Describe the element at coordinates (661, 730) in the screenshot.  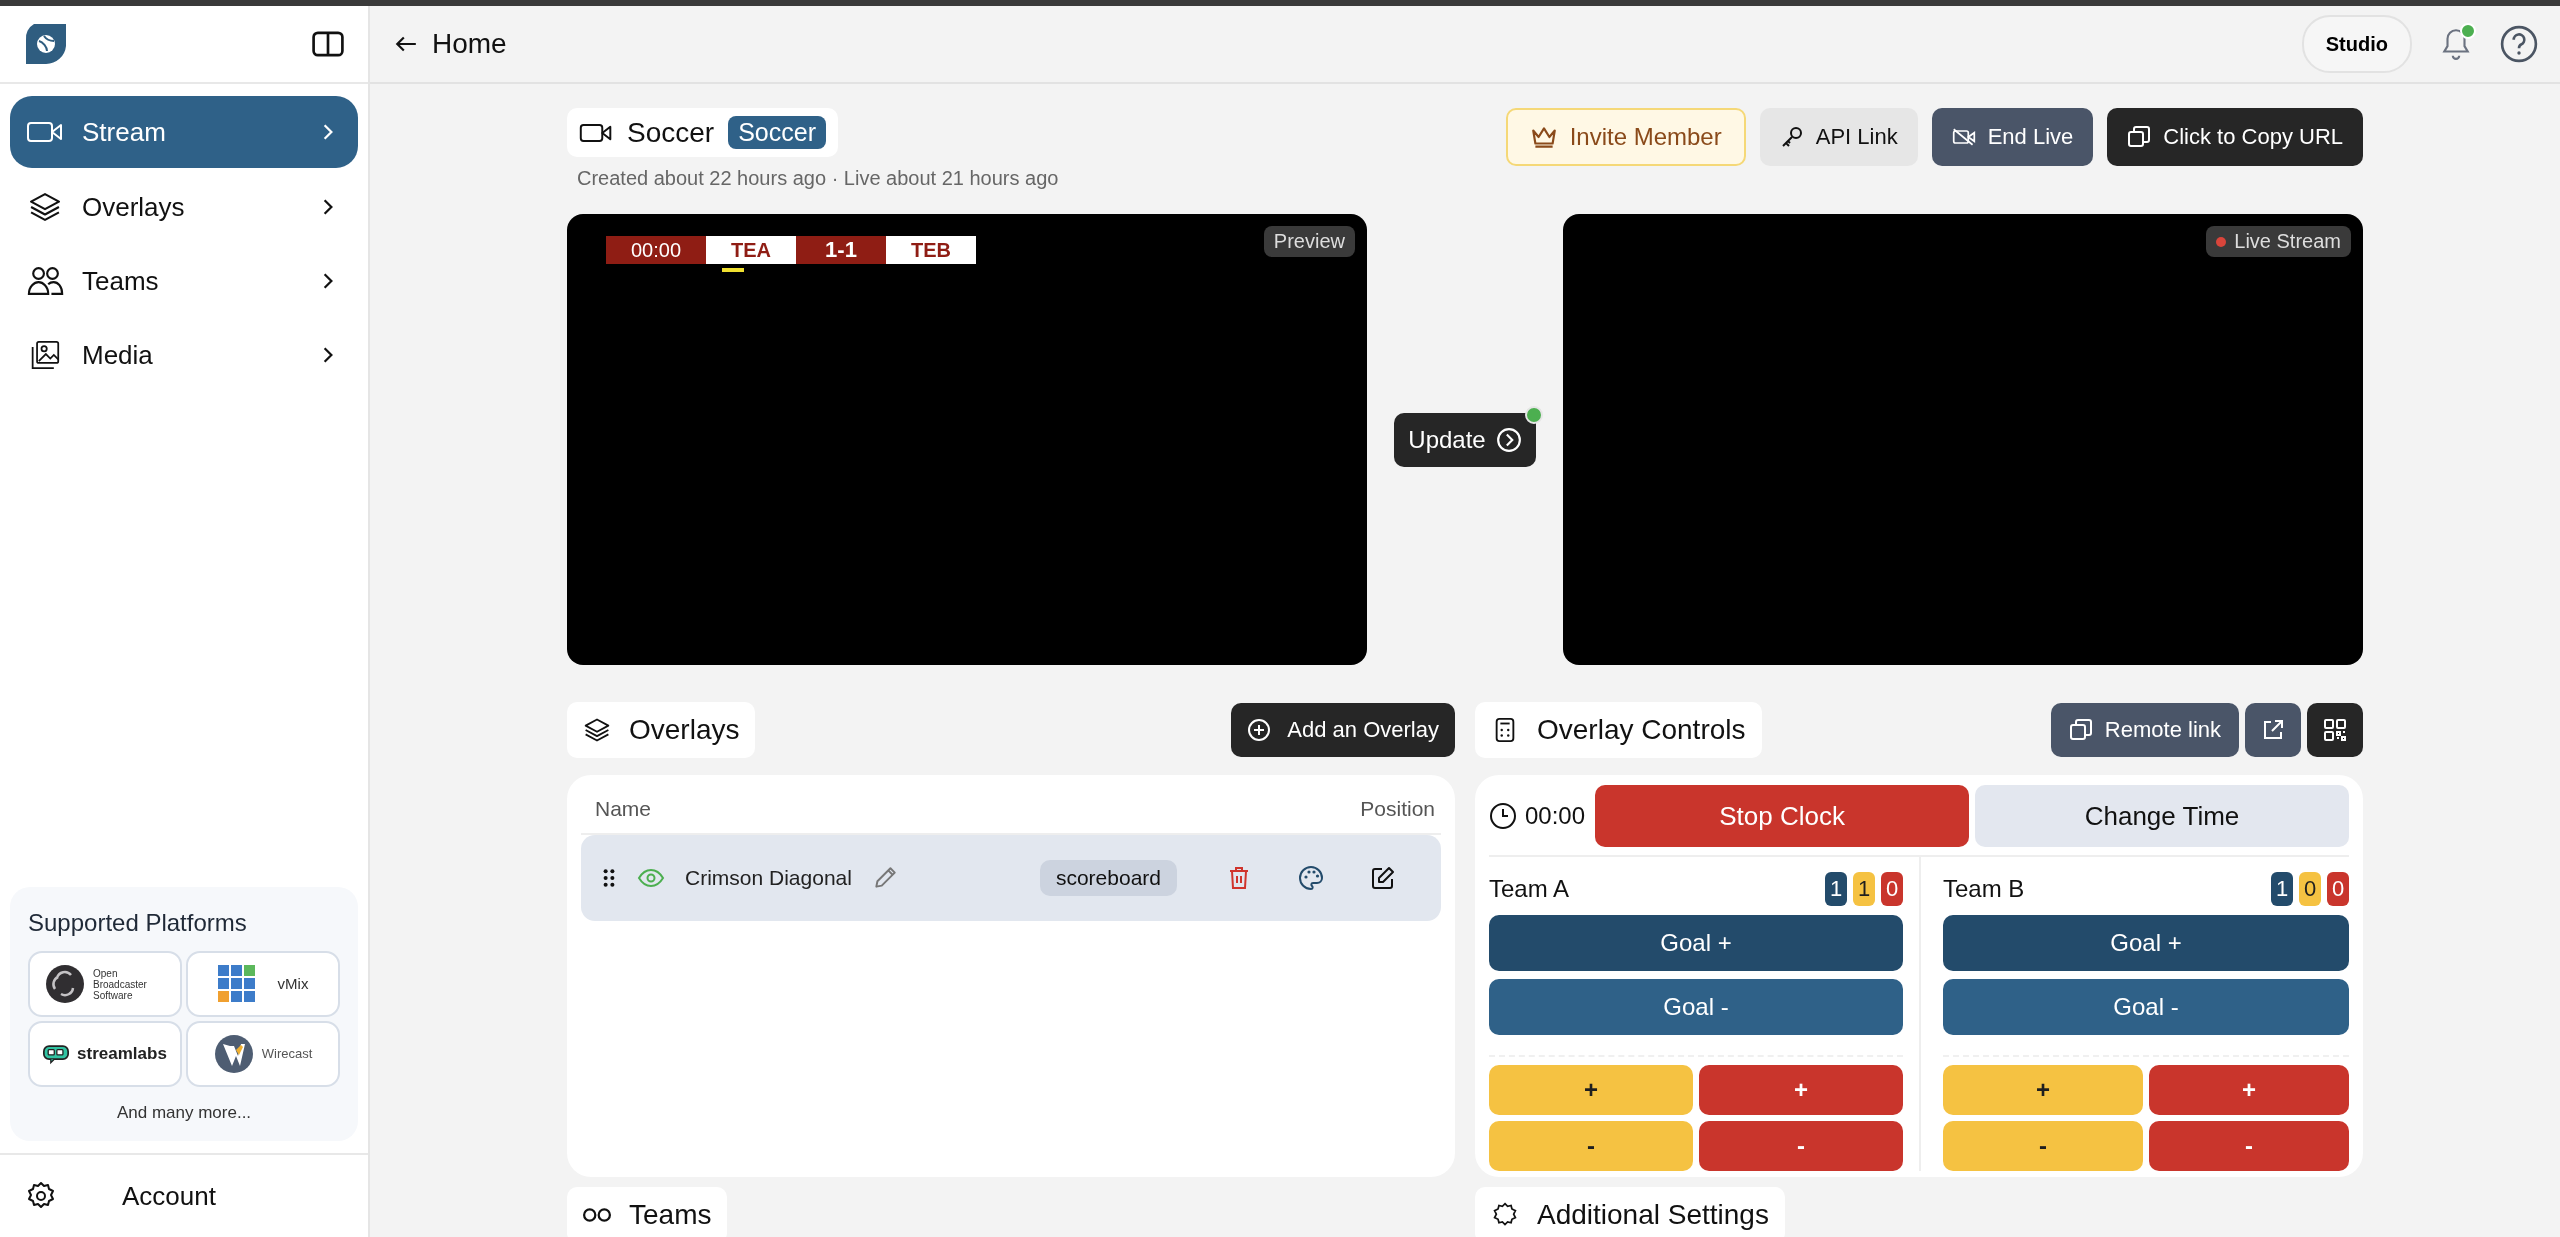
I see `section-title: Overlays` at that location.